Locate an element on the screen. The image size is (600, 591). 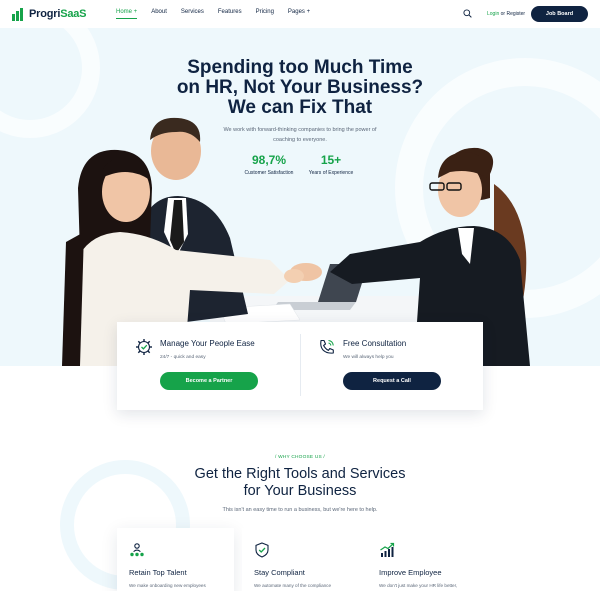
logo-text: ProgriSaaS is located at coordinates (58, 14).